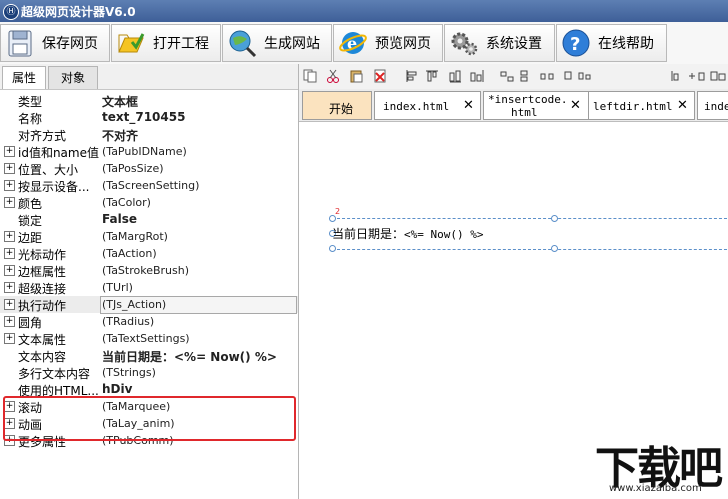 Image resolution: width=728 pixels, height=499 pixels. Describe the element at coordinates (356, 76) in the screenshot. I see `paste-icon` at that location.